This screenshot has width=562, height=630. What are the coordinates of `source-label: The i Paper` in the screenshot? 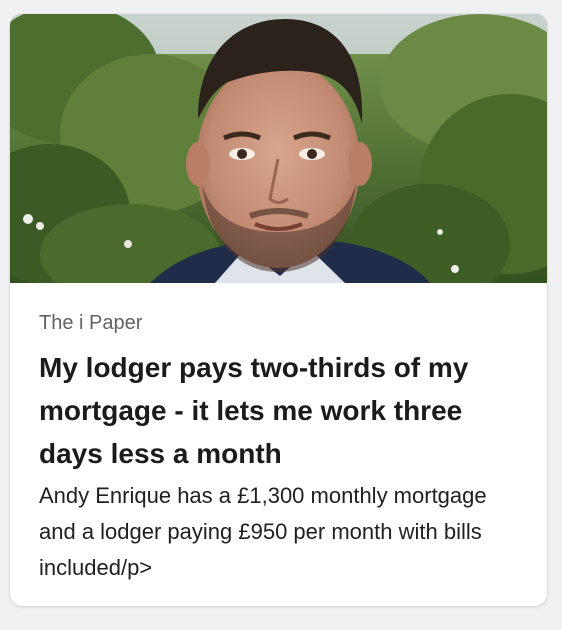 It's located at (284, 323).